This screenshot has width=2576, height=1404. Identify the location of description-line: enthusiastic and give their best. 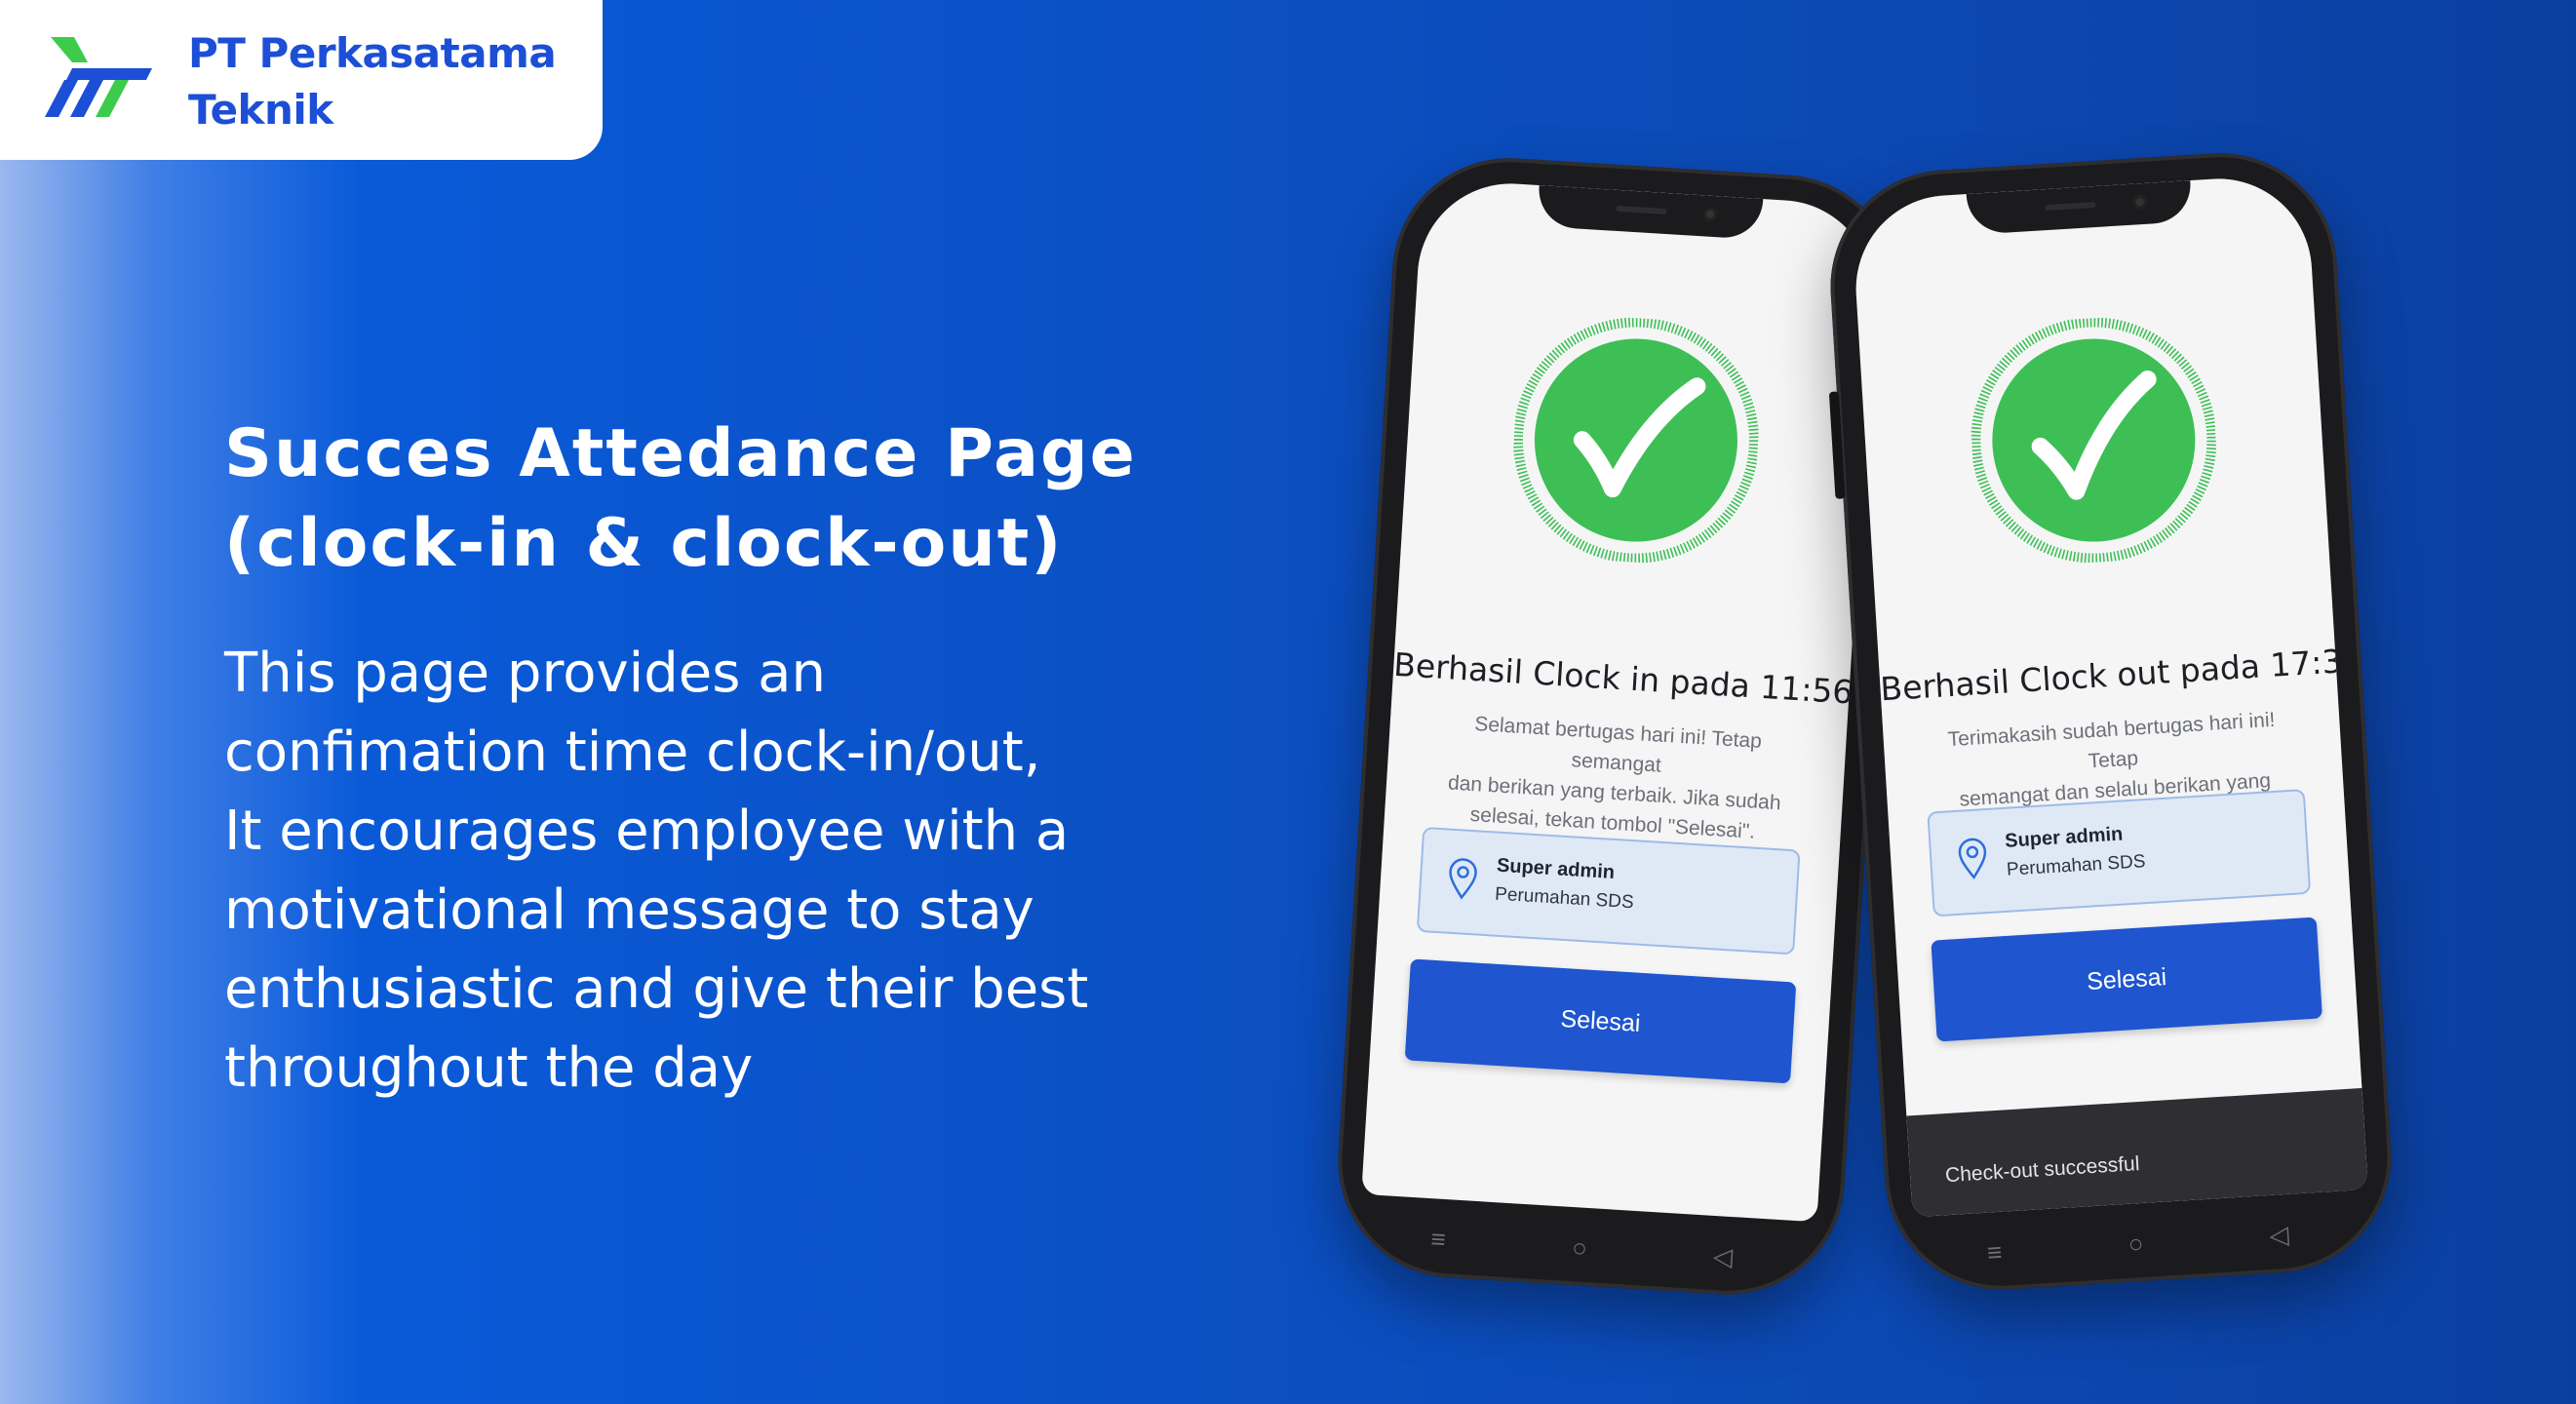
(656, 989).